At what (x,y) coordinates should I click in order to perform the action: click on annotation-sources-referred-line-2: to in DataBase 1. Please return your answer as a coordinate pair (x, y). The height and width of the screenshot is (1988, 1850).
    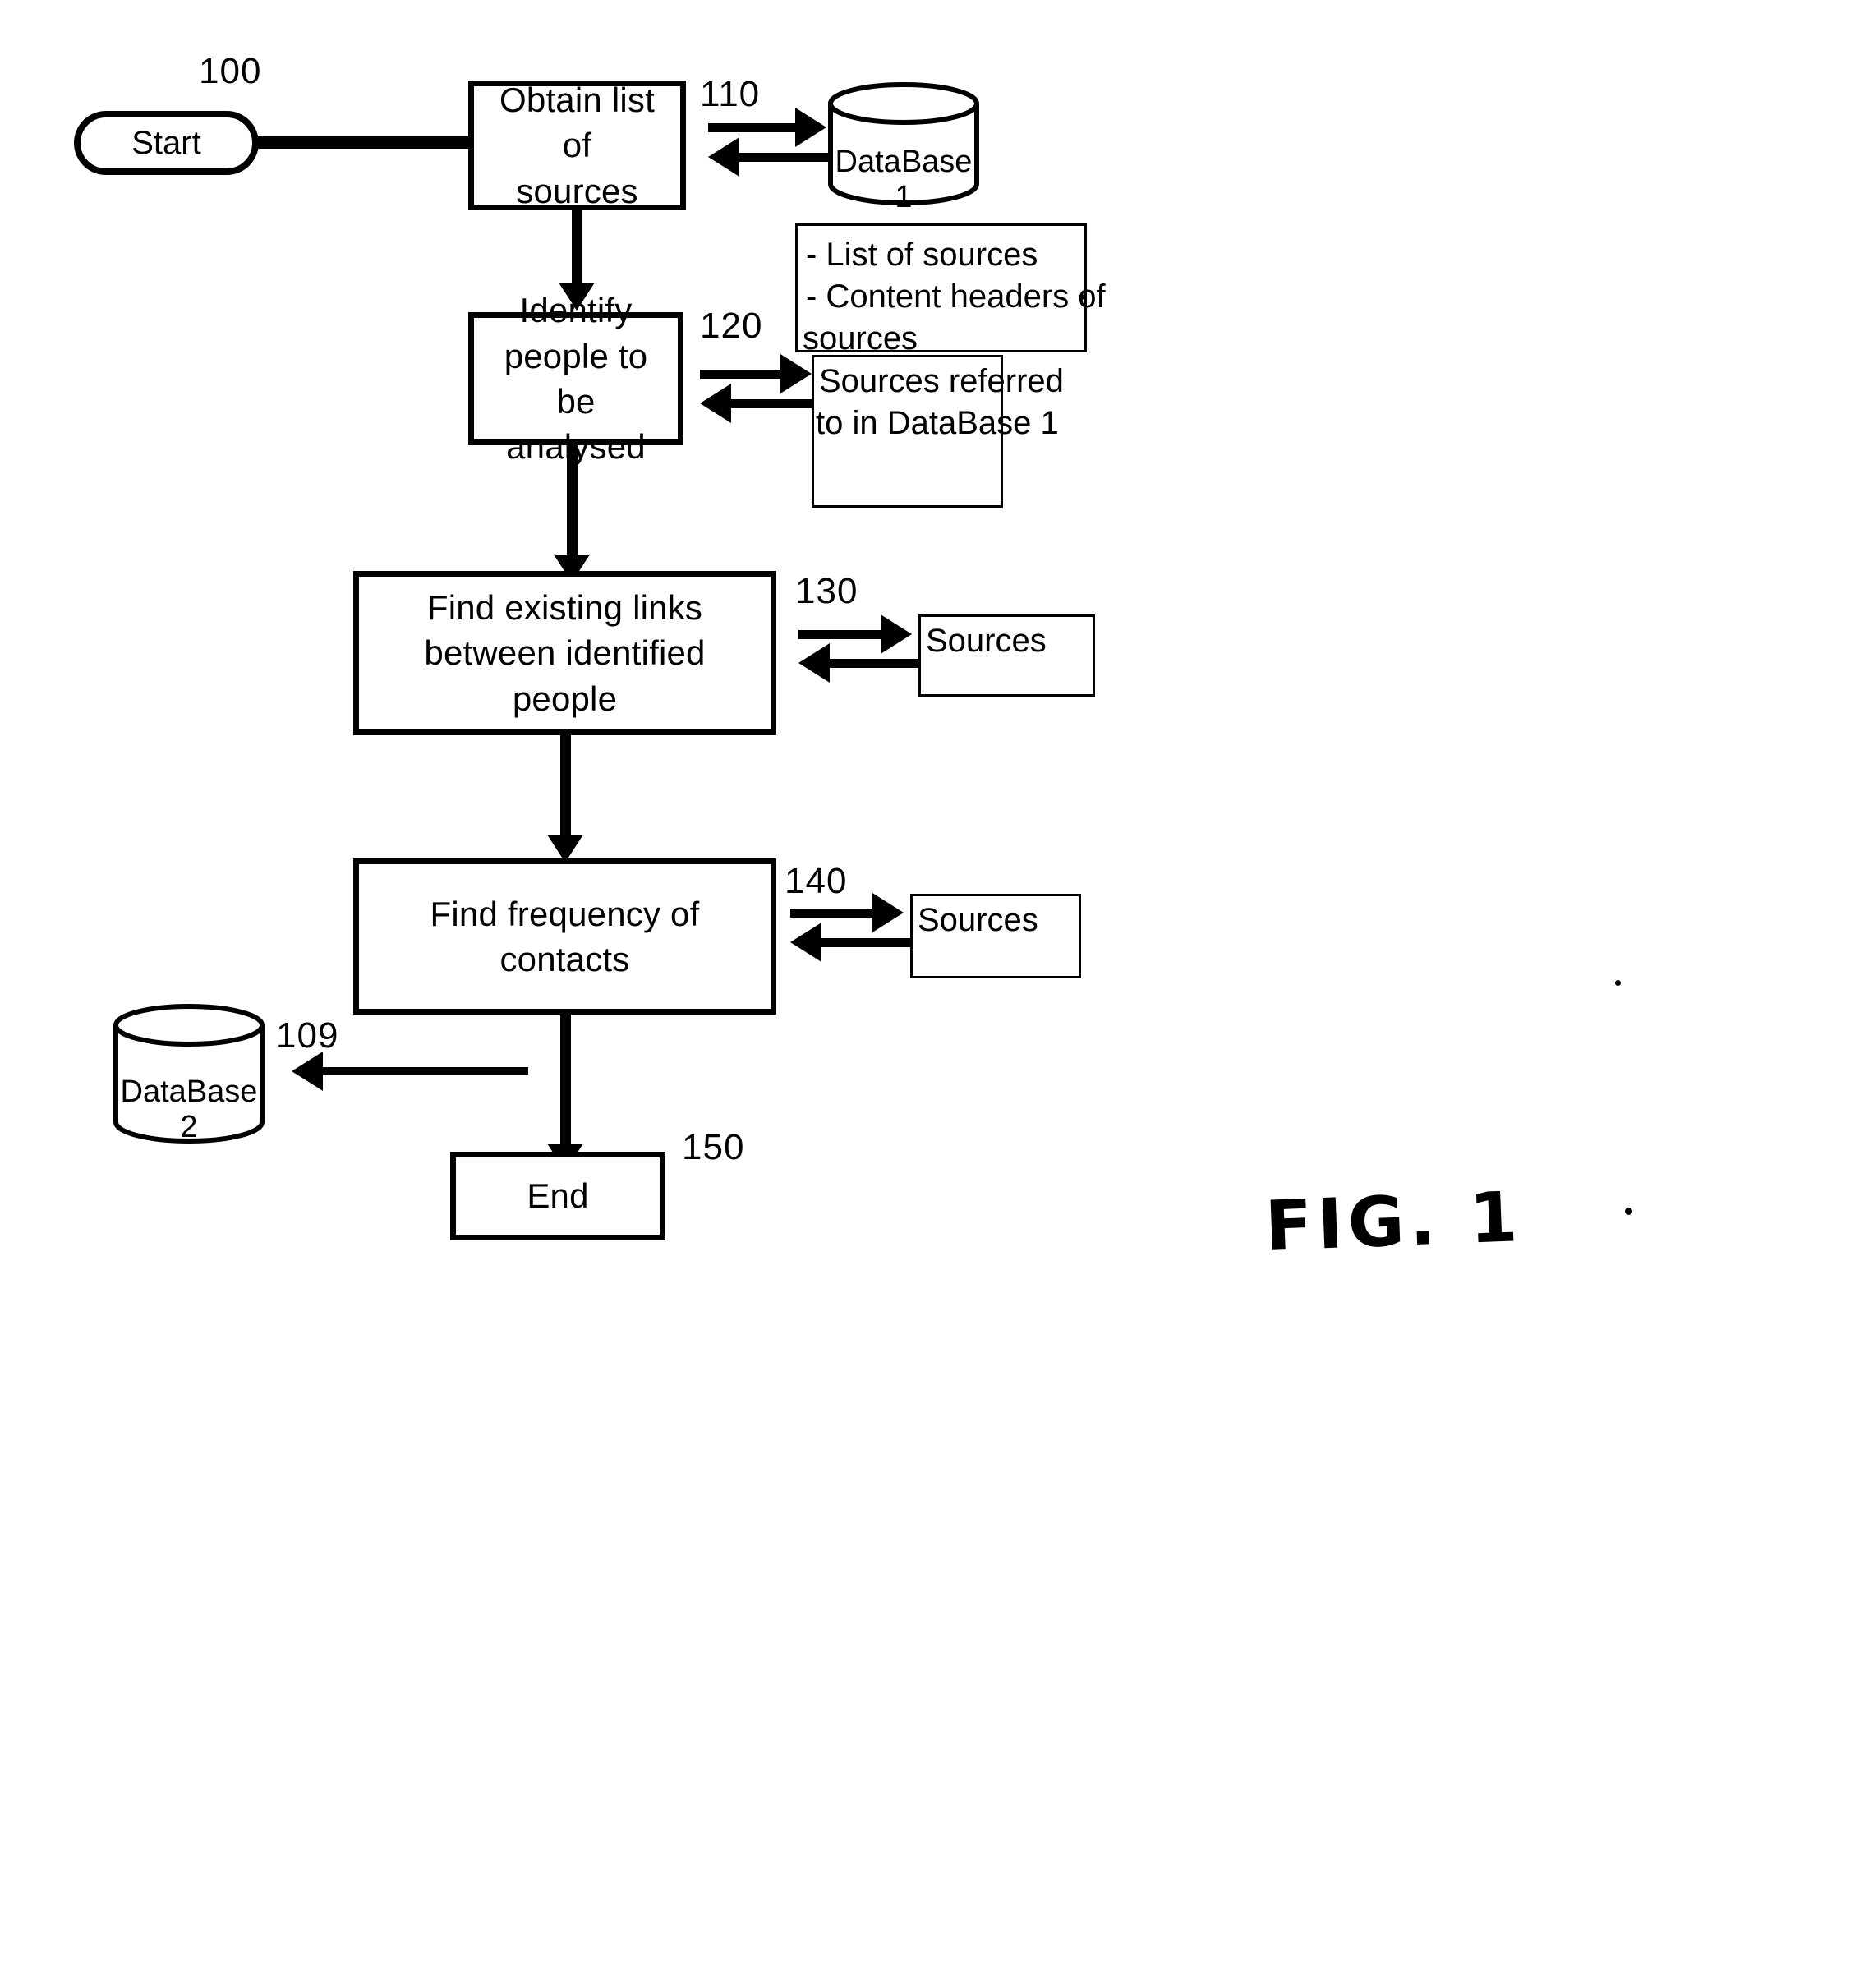
    Looking at the image, I should click on (937, 424).